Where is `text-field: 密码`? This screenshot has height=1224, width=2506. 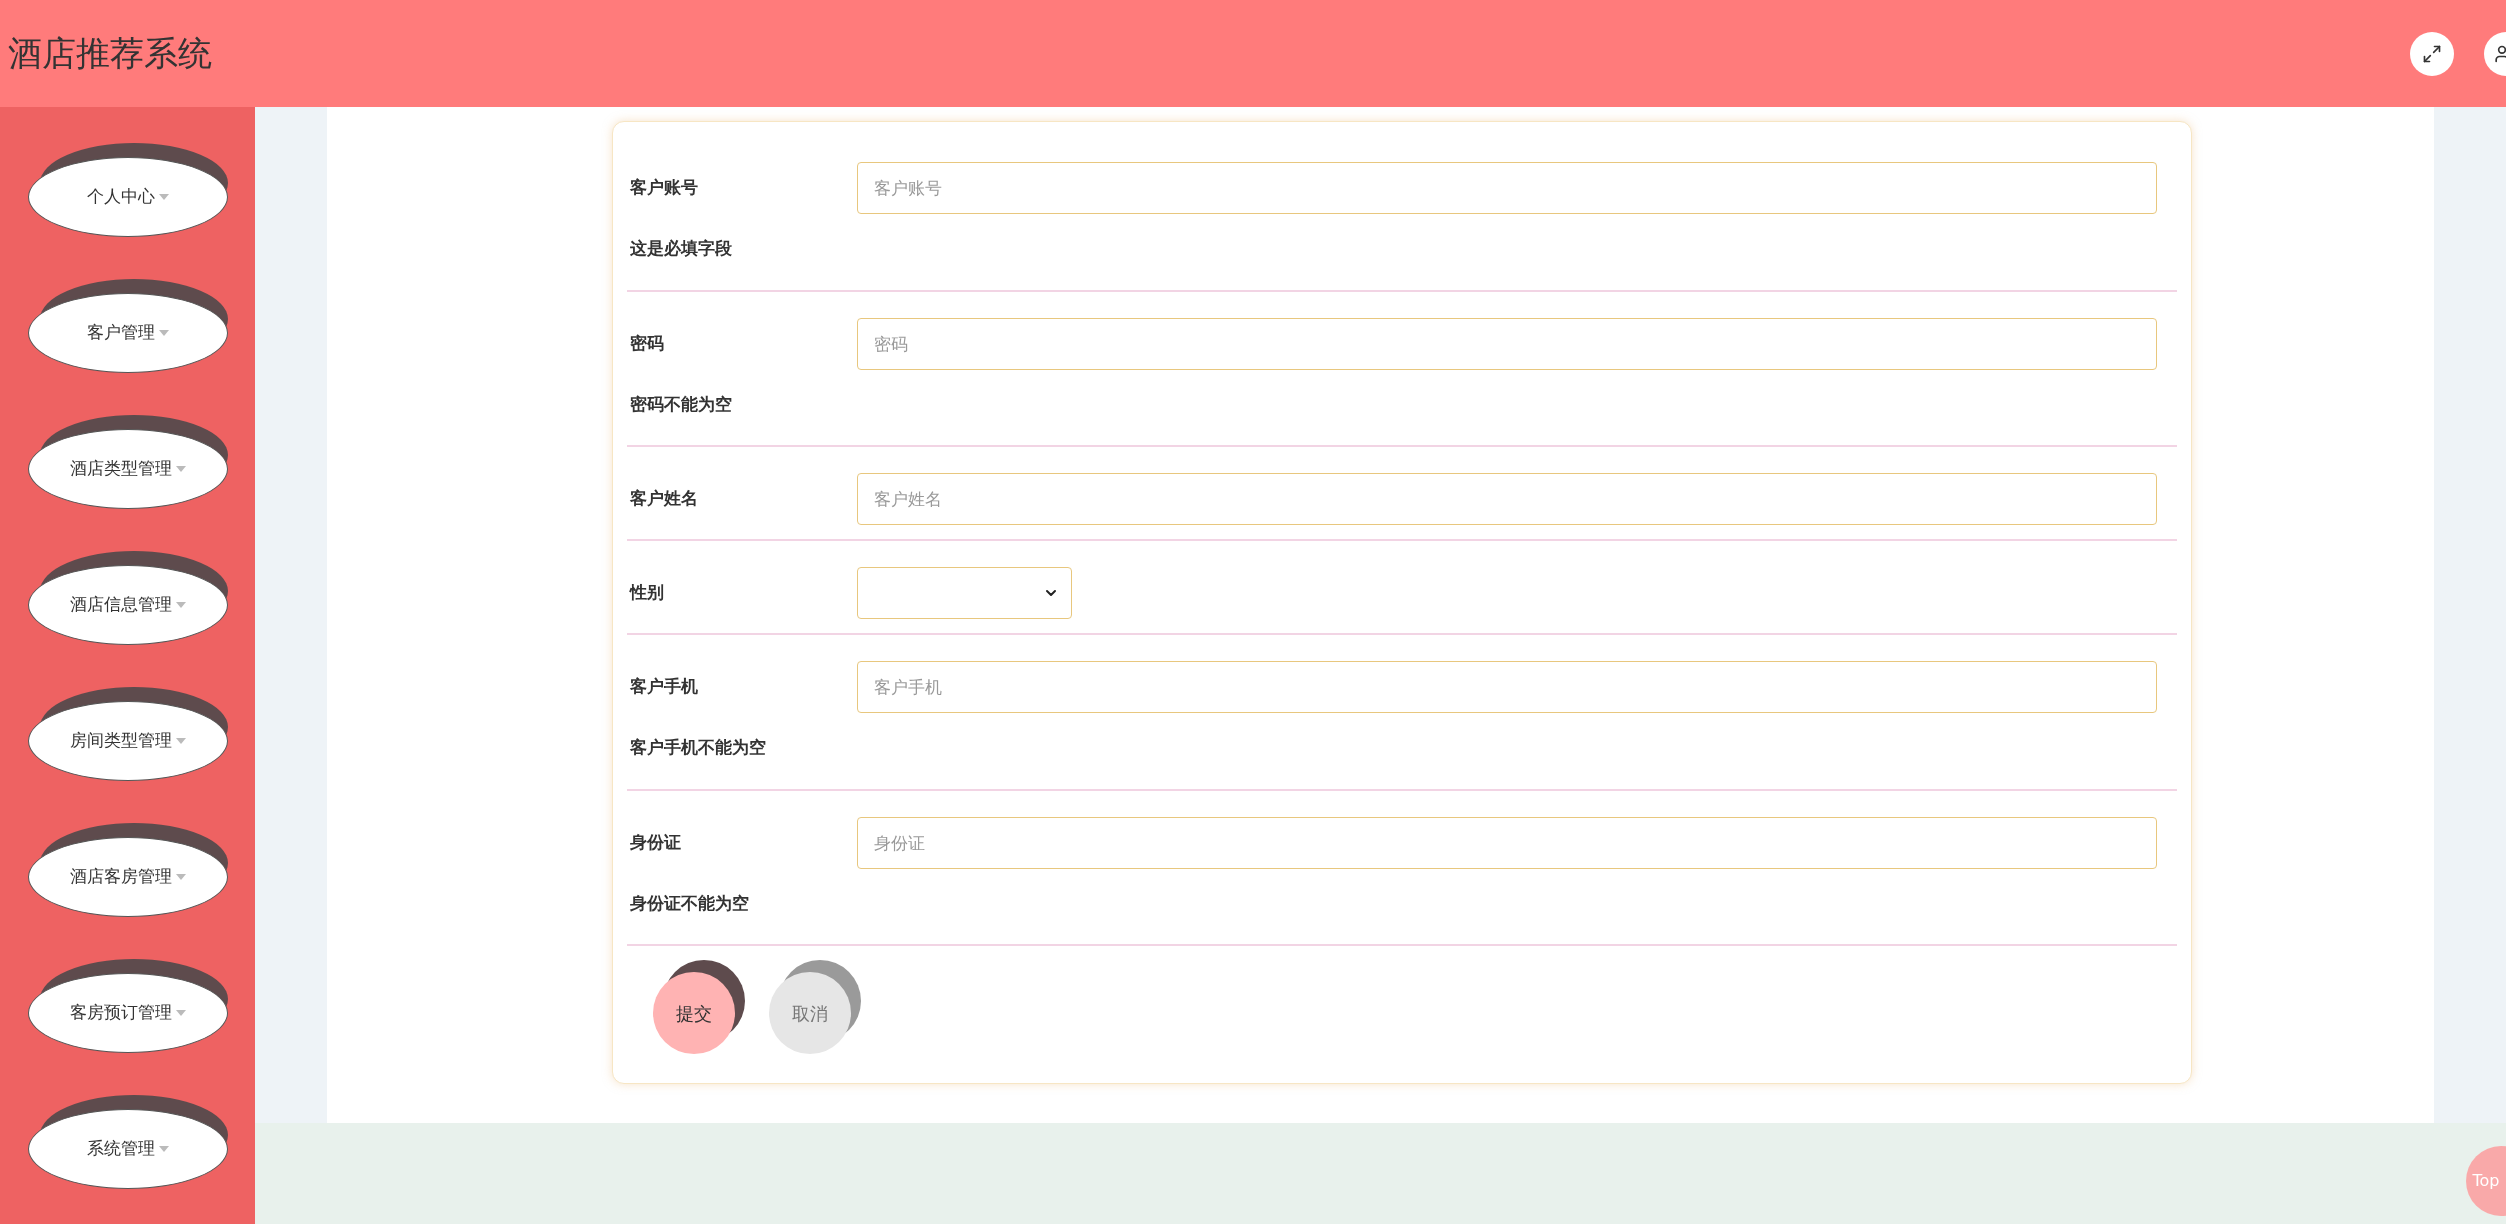 text-field: 密码 is located at coordinates (1507, 343).